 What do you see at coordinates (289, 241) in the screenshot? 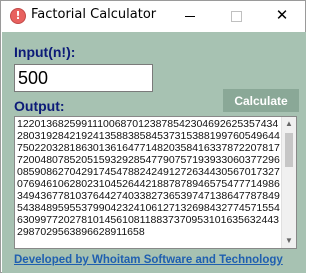
I see `scroll-down-icon: ▼` at bounding box center [289, 241].